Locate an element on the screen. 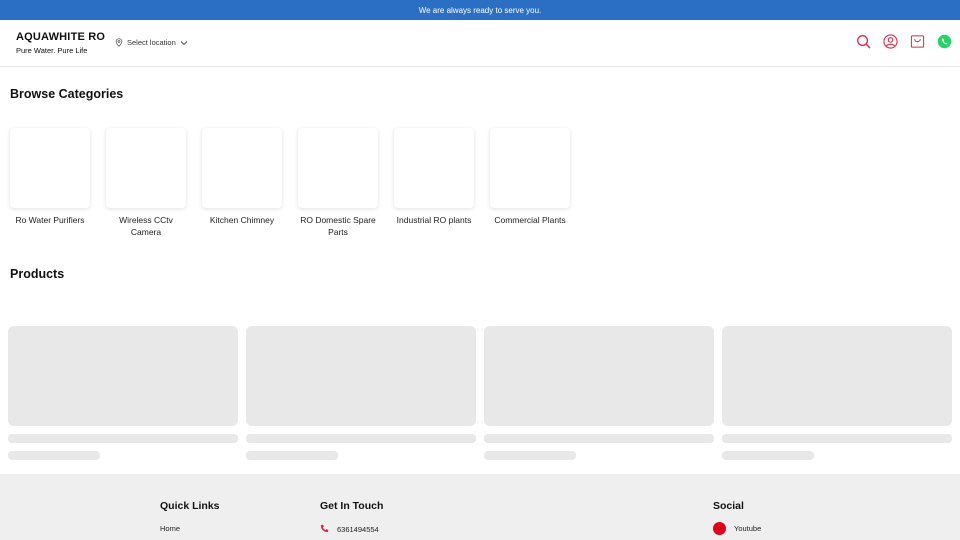 This screenshot has width=960, height=540. footer-social: Social Youtube is located at coordinates (737, 517).